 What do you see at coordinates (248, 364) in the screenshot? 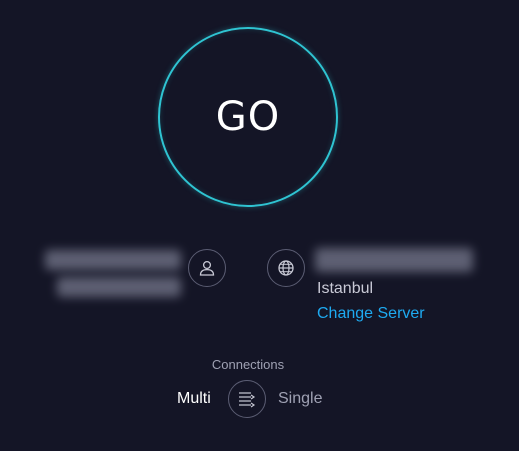
I see `connections-label: Connections` at bounding box center [248, 364].